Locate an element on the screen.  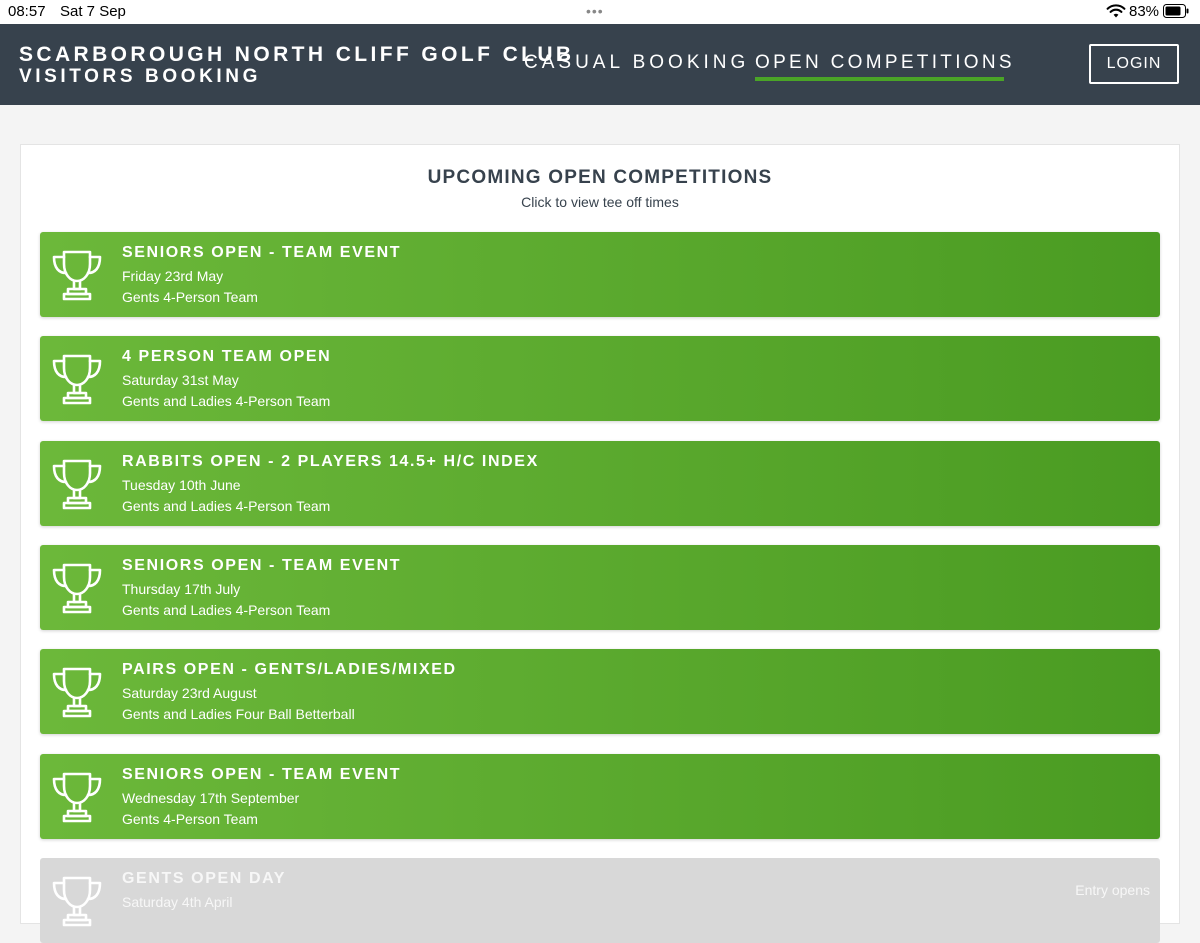
nav-casual-booking: CASUAL BOOKING is located at coordinates (636, 63).